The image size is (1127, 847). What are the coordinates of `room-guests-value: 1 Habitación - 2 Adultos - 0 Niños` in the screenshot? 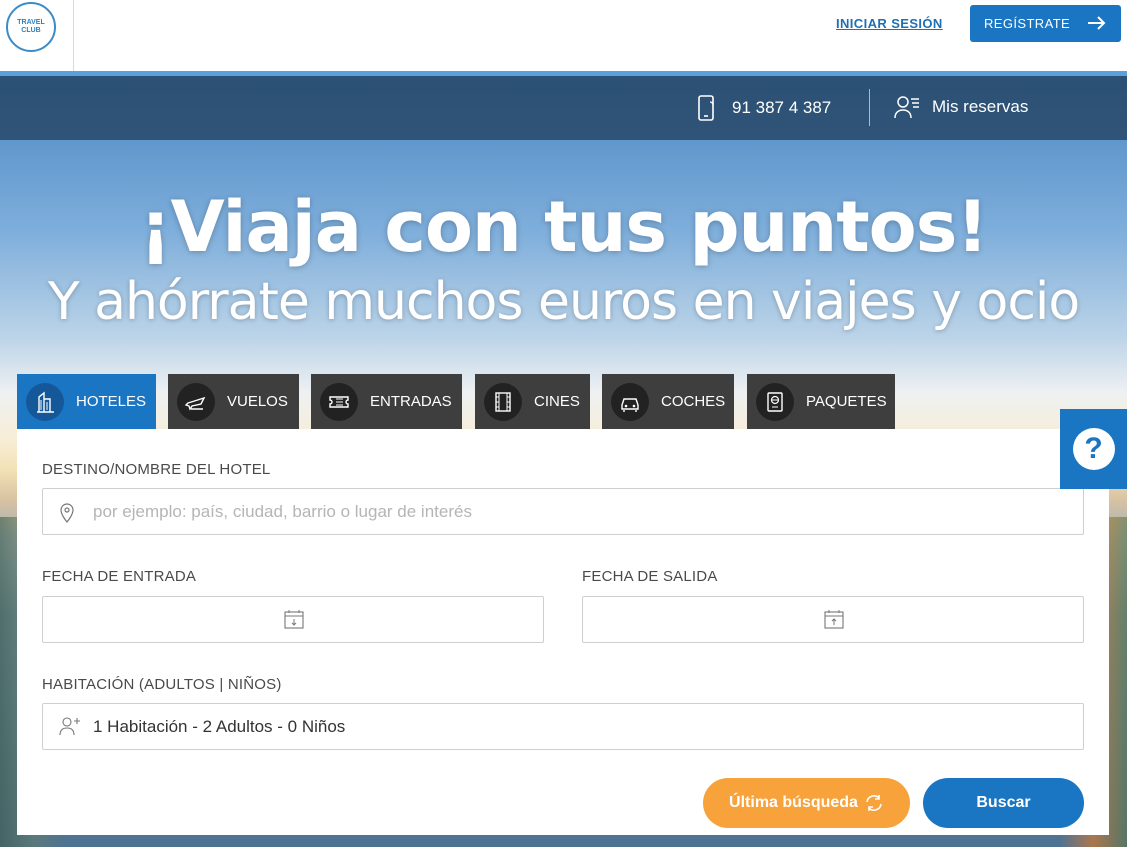 It's located at (219, 726).